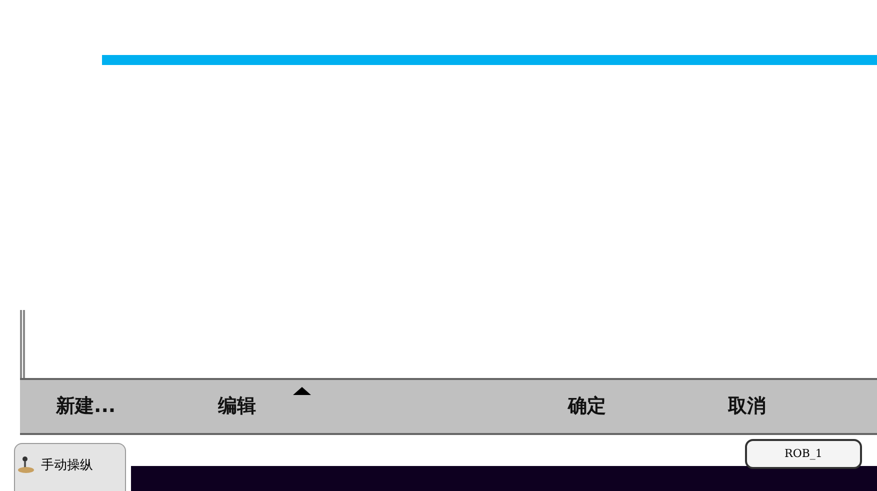  What do you see at coordinates (747, 406) in the screenshot?
I see `toolbar-button: 取消` at bounding box center [747, 406].